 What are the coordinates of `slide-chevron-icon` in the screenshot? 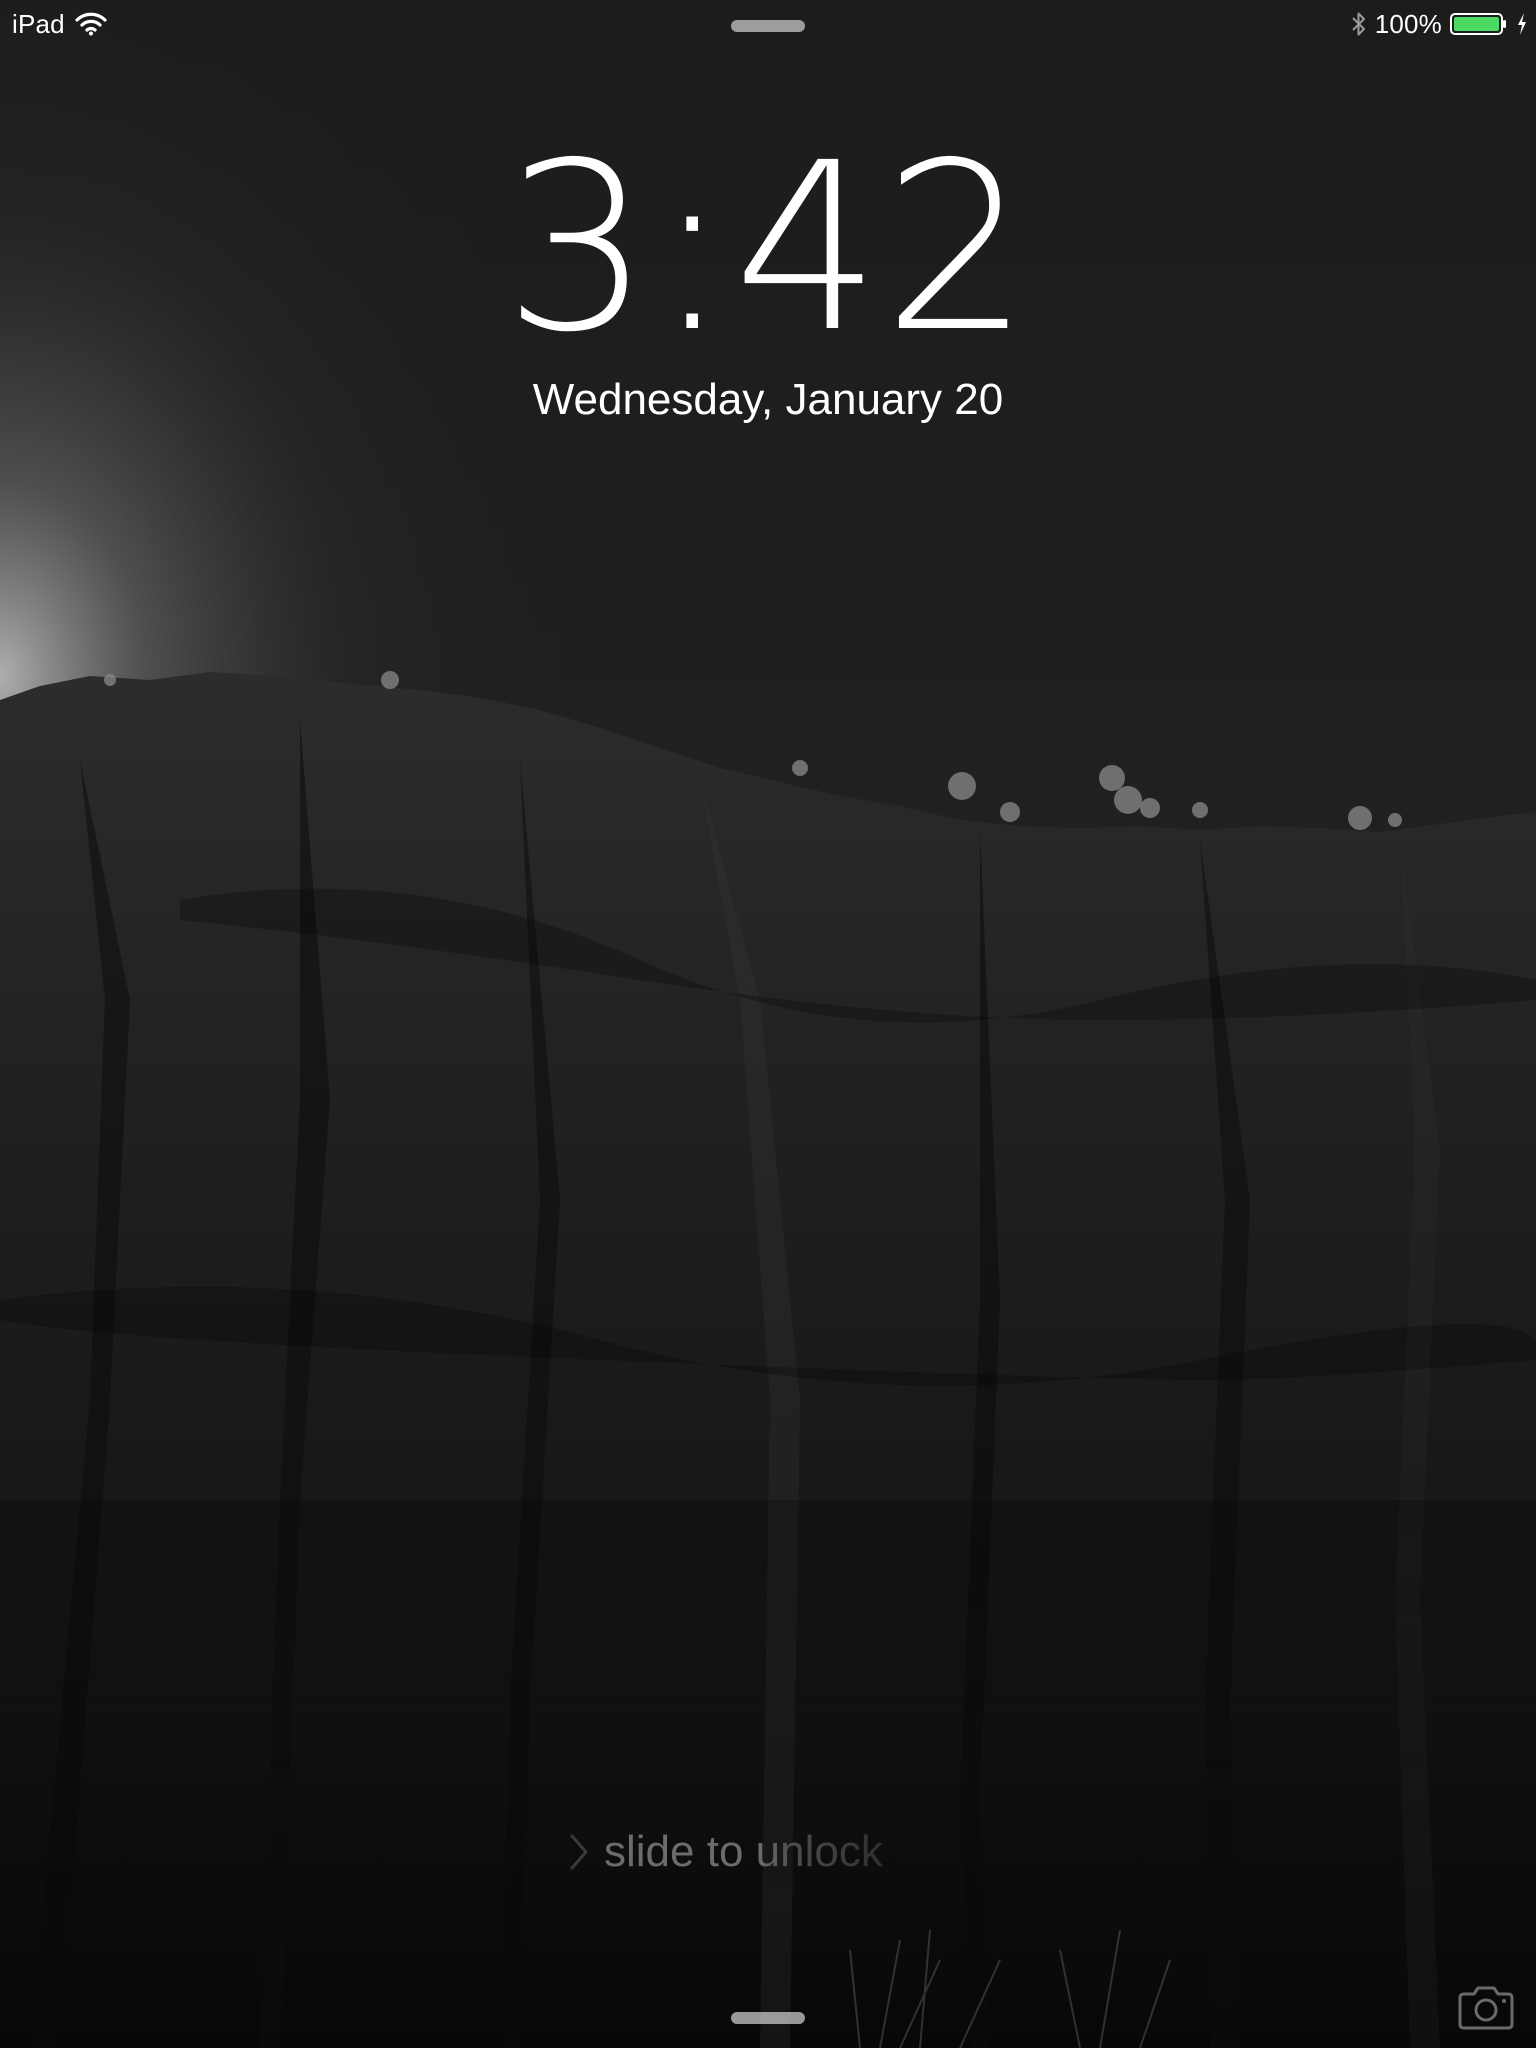 It's located at (579, 1852).